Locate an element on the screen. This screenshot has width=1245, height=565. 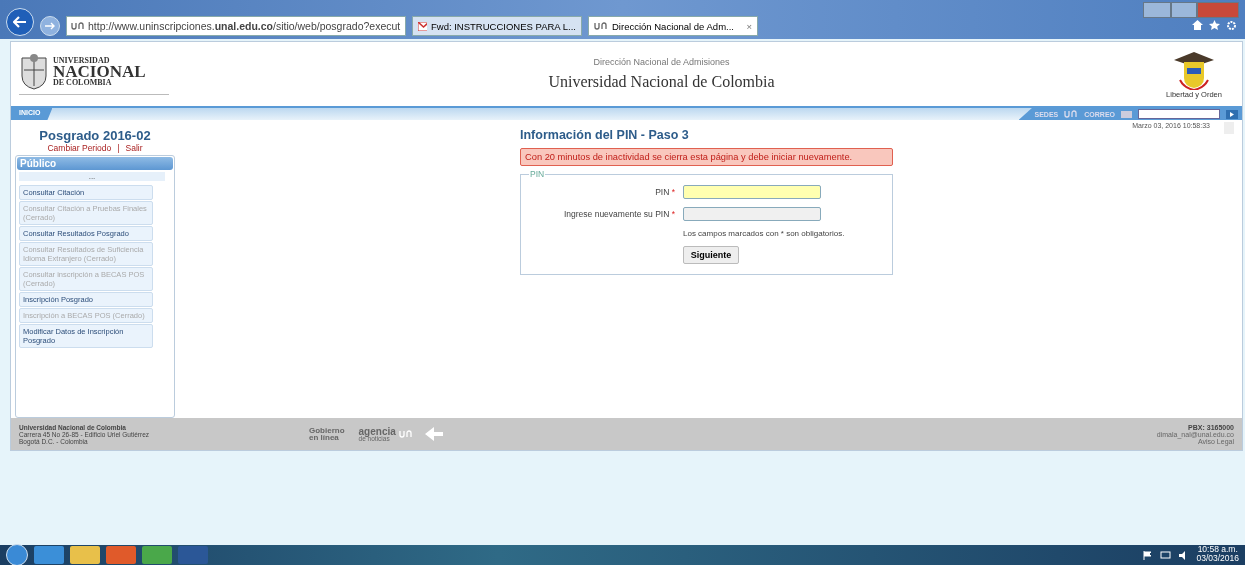
field-label: Ingrese nuevamente su PIN * is located at coordinates (618, 214).